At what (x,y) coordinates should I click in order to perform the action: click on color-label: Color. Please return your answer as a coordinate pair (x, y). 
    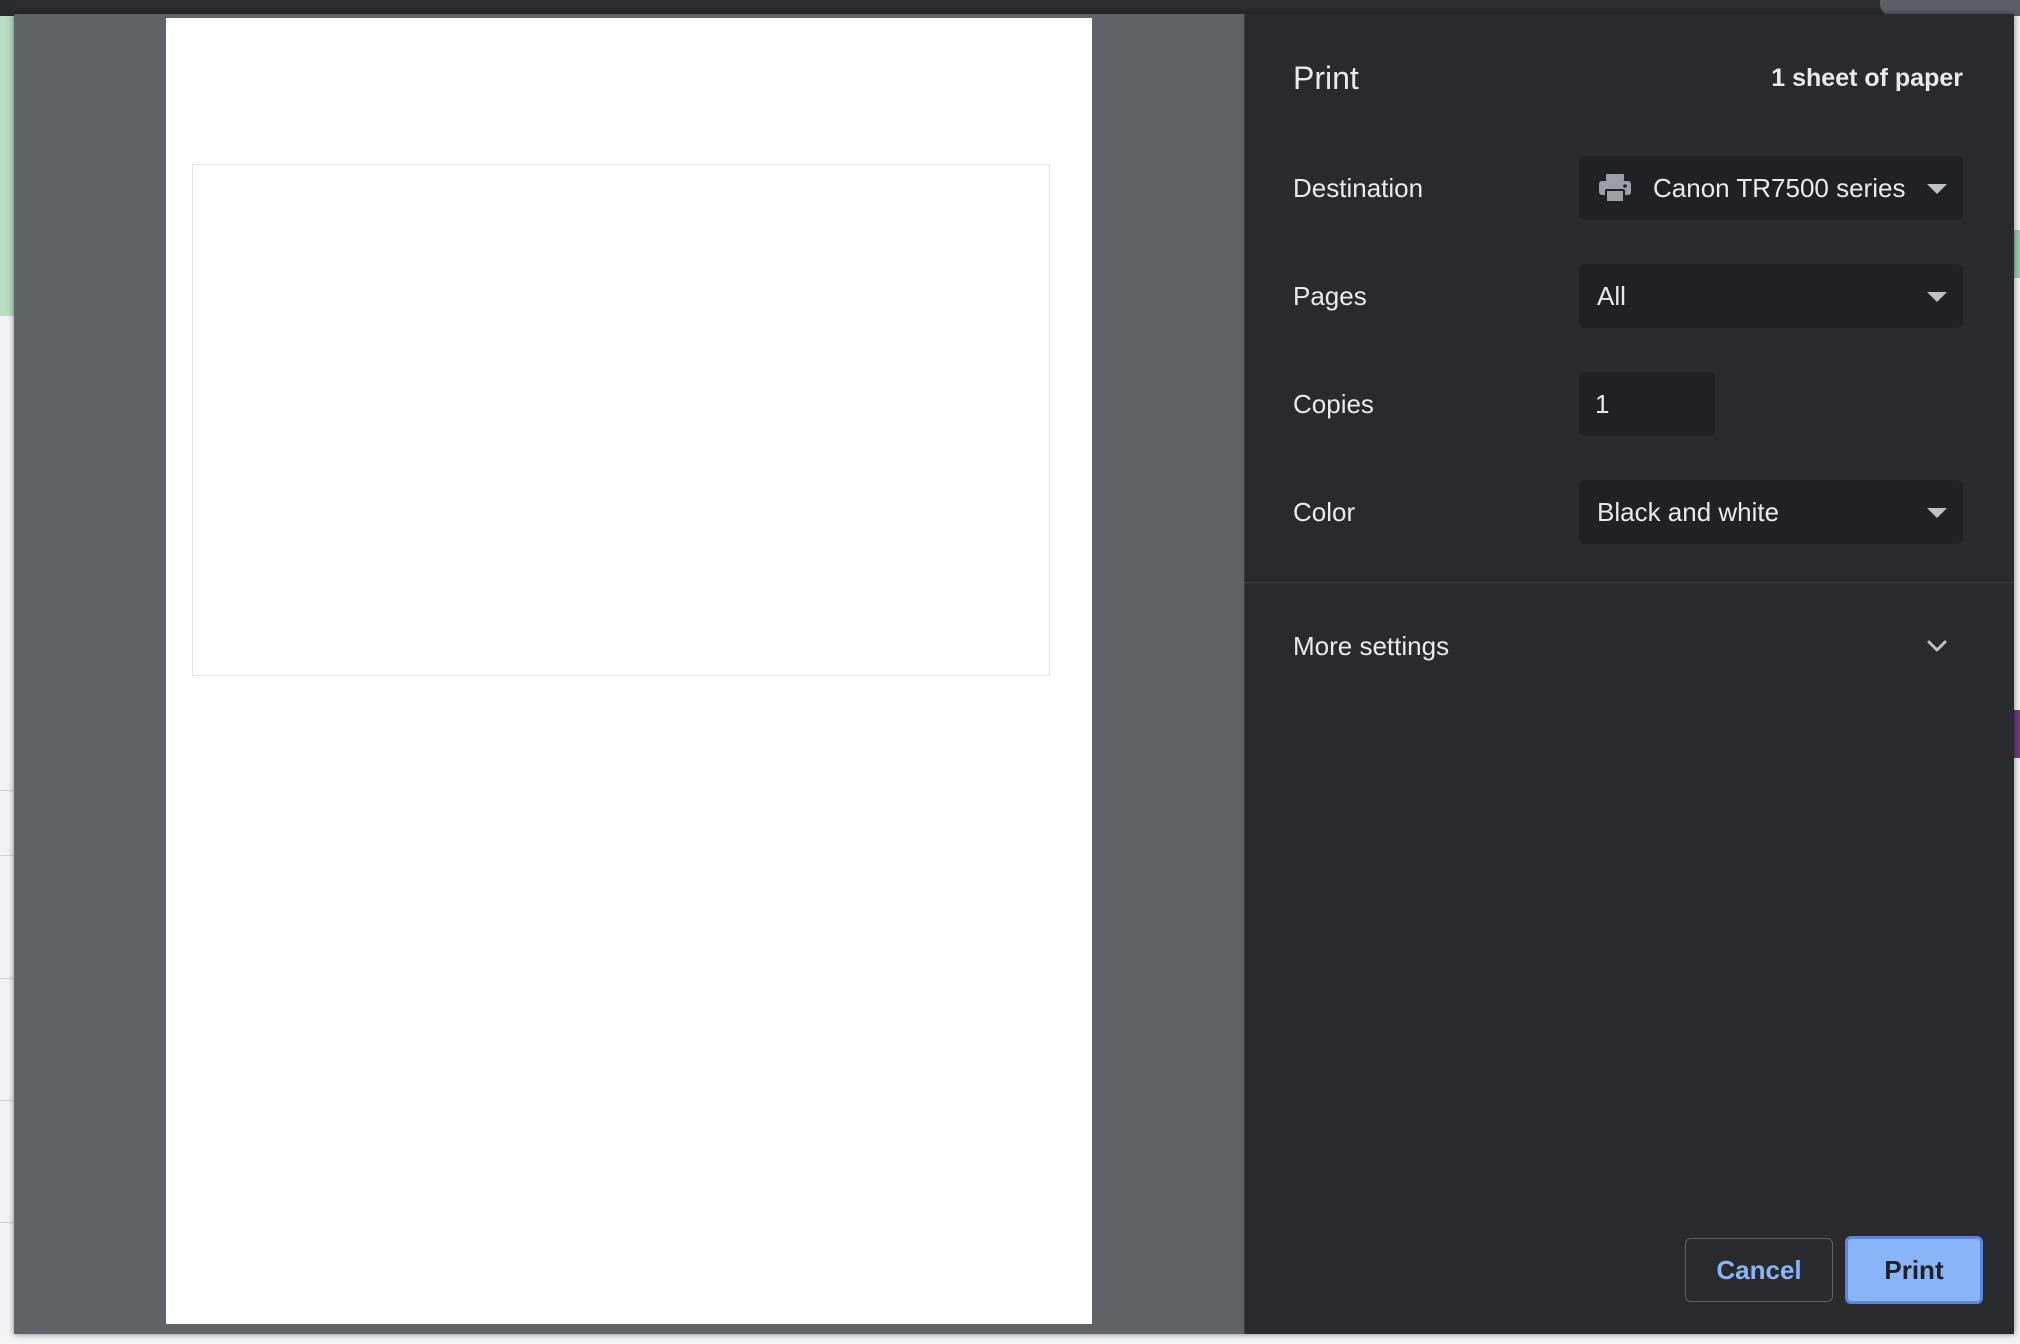
    Looking at the image, I should click on (1324, 511).